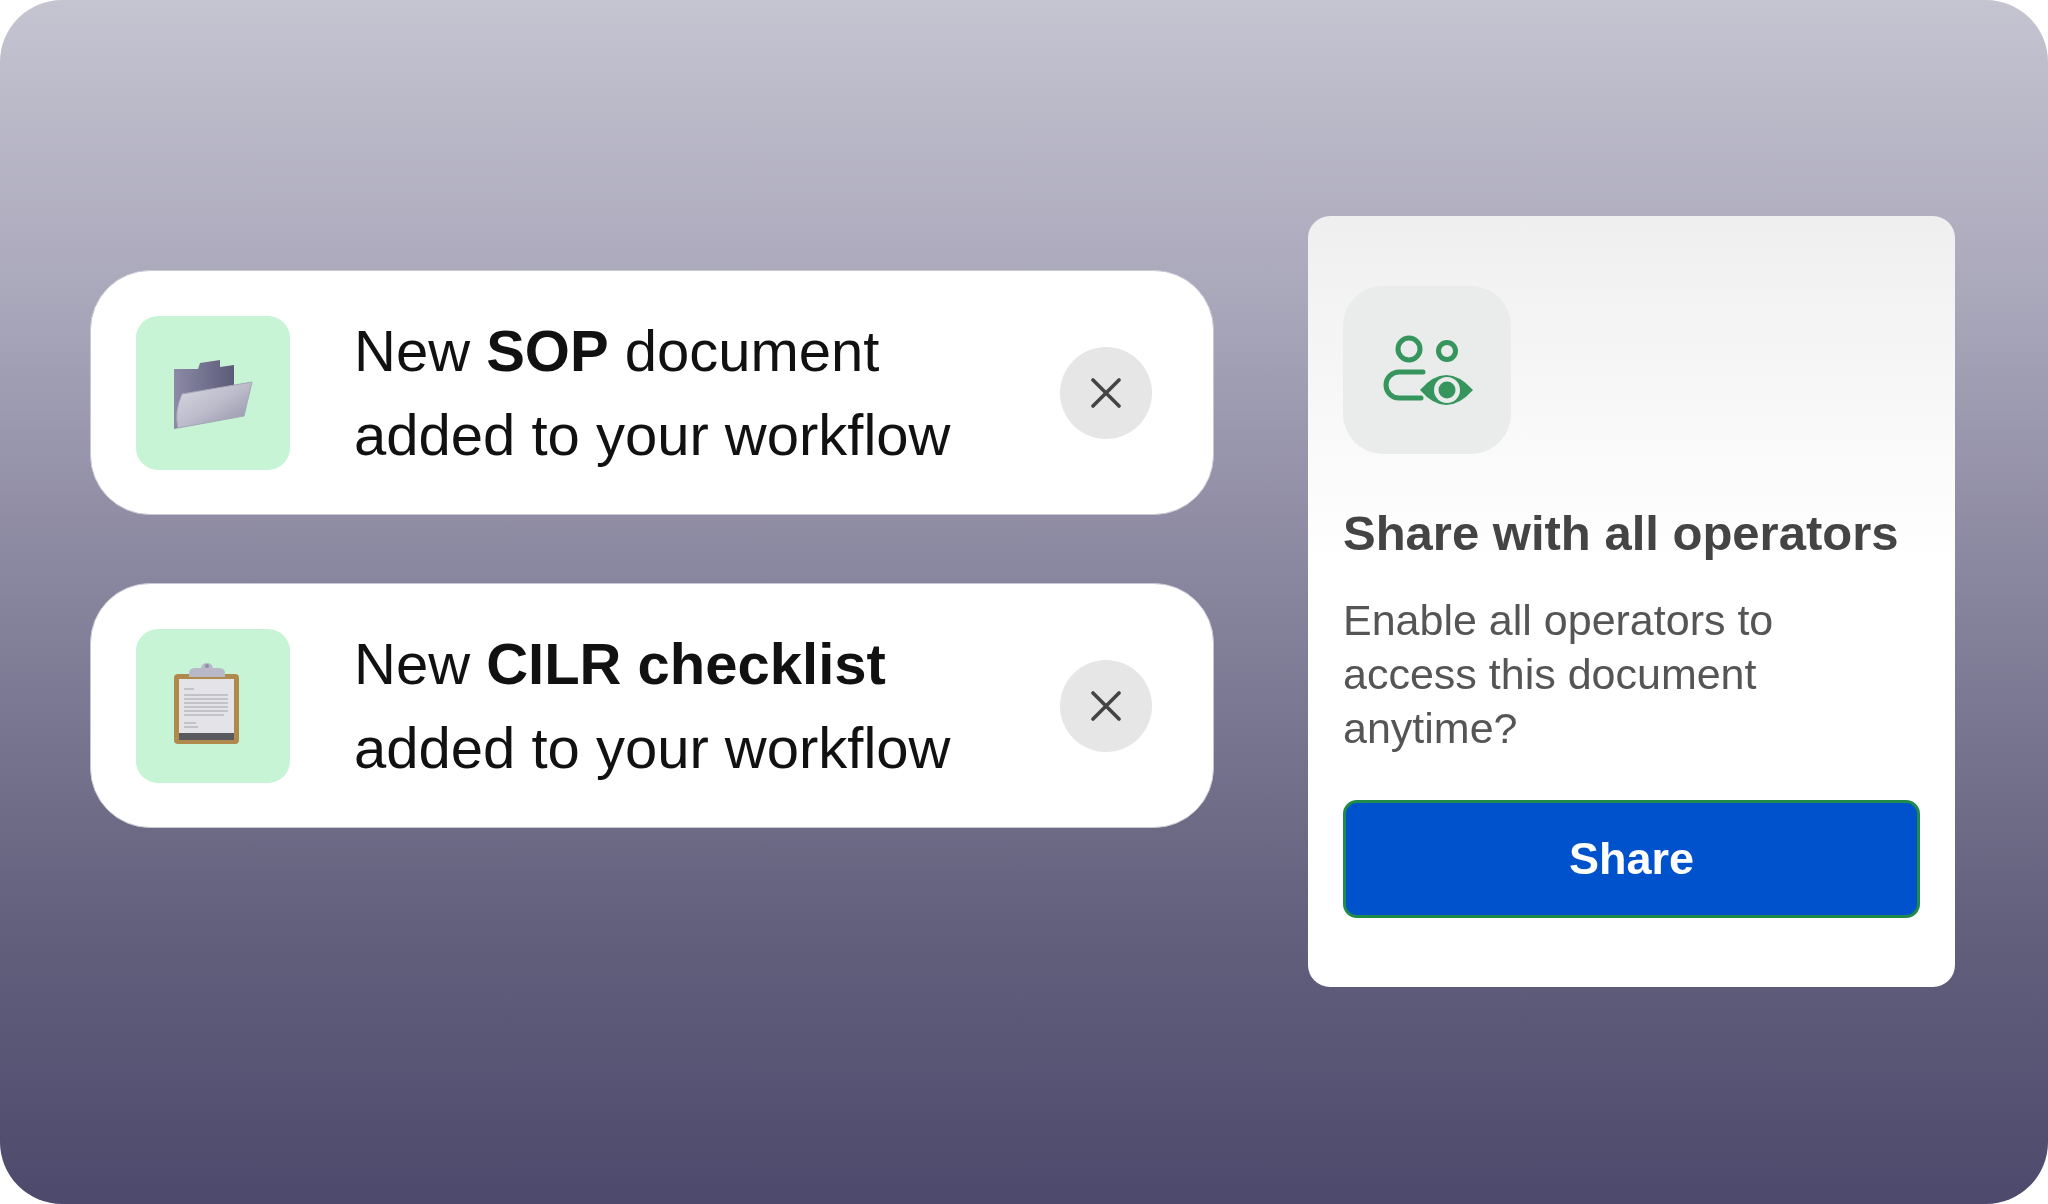  I want to click on share-description: Enable all operators to access this document anytime?, so click(1559, 674).